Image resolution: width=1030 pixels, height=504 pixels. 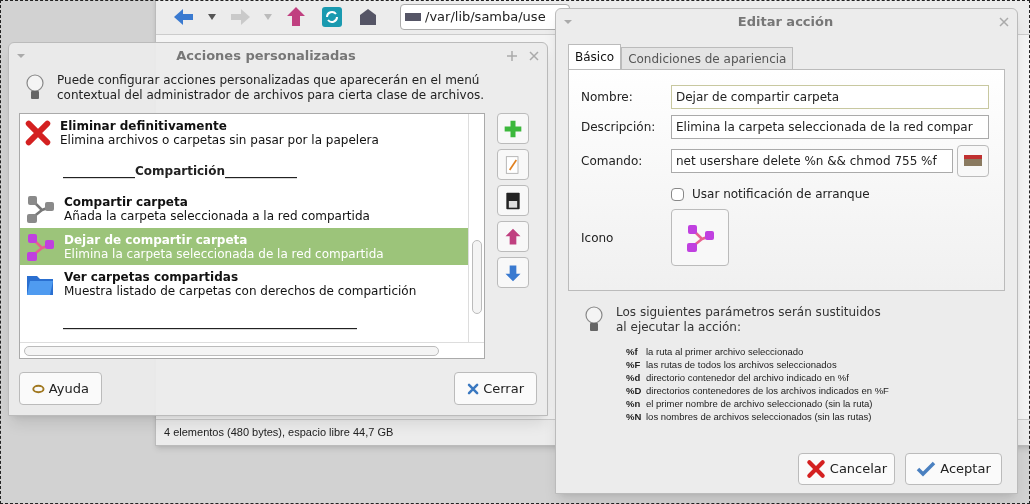 What do you see at coordinates (513, 200) in the screenshot?
I see `floppy-disk-button` at bounding box center [513, 200].